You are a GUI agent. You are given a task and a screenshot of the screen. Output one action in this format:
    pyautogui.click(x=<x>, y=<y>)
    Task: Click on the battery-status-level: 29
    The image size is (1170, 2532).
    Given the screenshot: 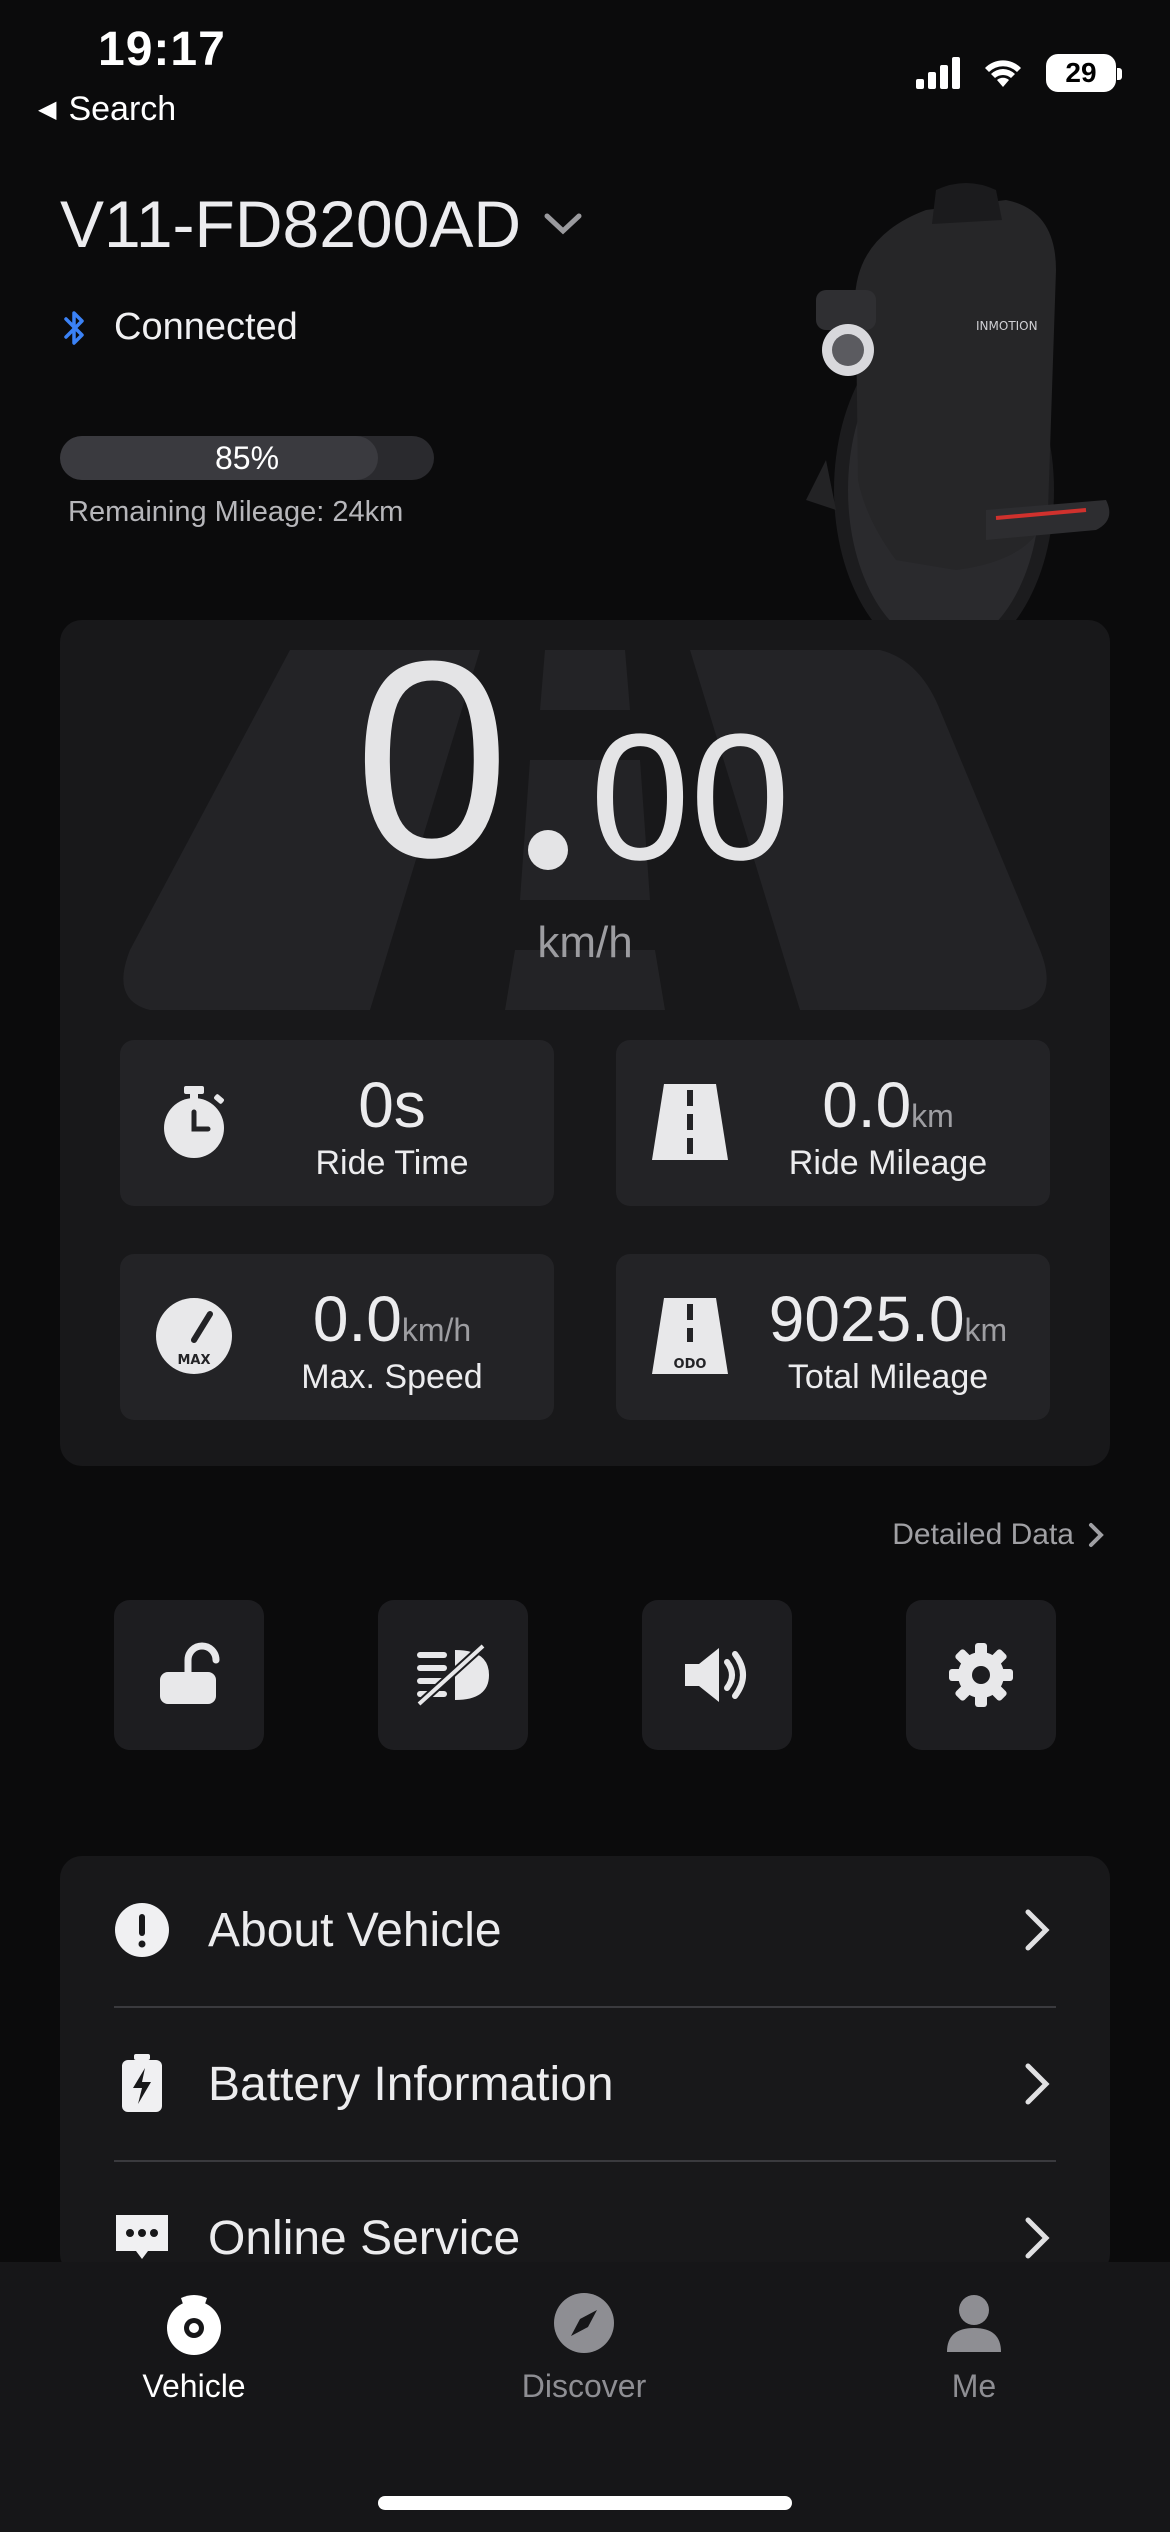 What is the action you would take?
    pyautogui.click(x=1081, y=72)
    